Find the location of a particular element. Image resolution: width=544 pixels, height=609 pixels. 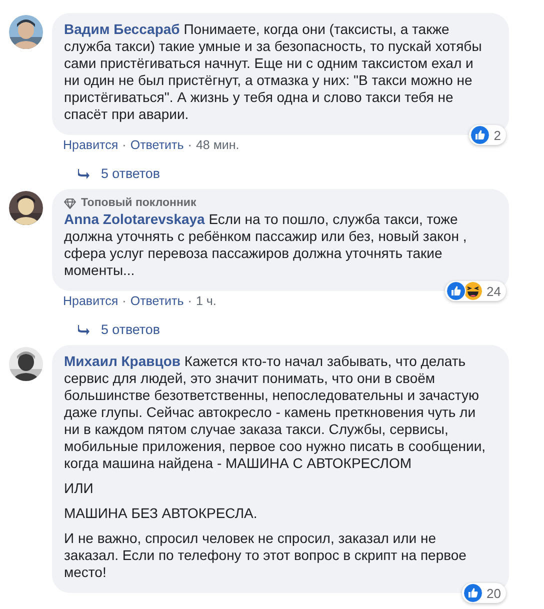

reaction-badge: 20 is located at coordinates (484, 593).